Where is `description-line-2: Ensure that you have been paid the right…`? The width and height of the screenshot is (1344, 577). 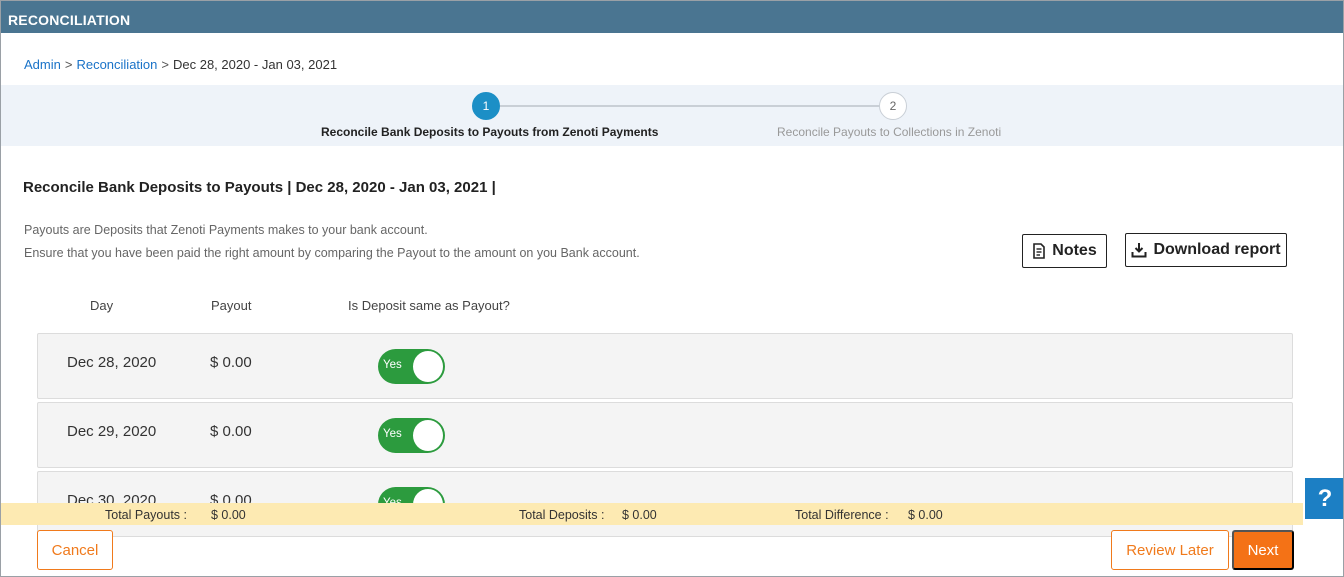 description-line-2: Ensure that you have been paid the right… is located at coordinates (332, 253).